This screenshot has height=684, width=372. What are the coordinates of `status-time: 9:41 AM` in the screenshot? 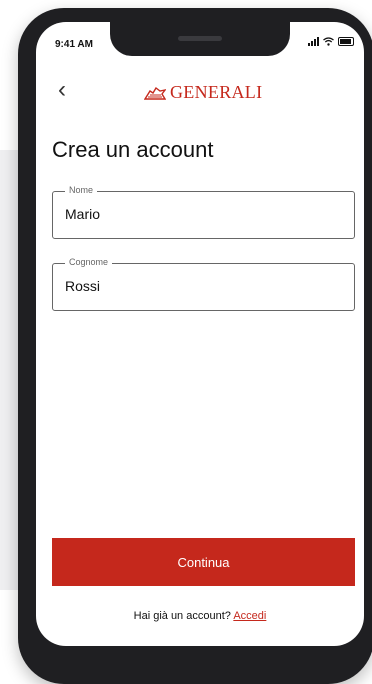 It's located at (74, 44).